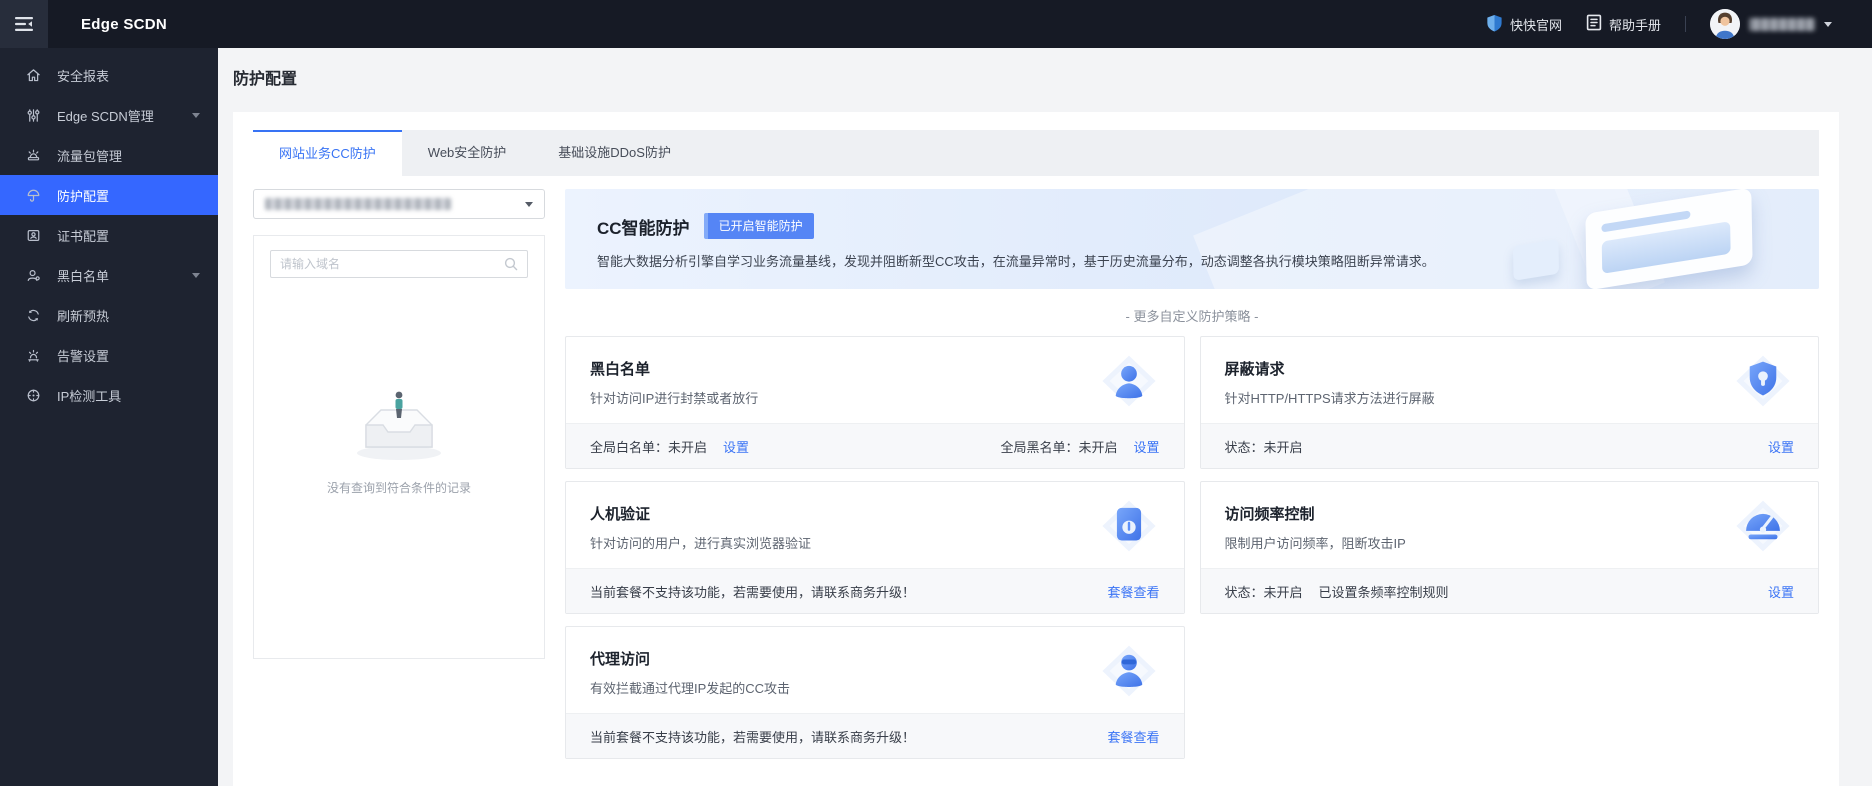 This screenshot has width=1872, height=786. I want to click on sidebar-item-label: 告警设置, so click(83, 356).